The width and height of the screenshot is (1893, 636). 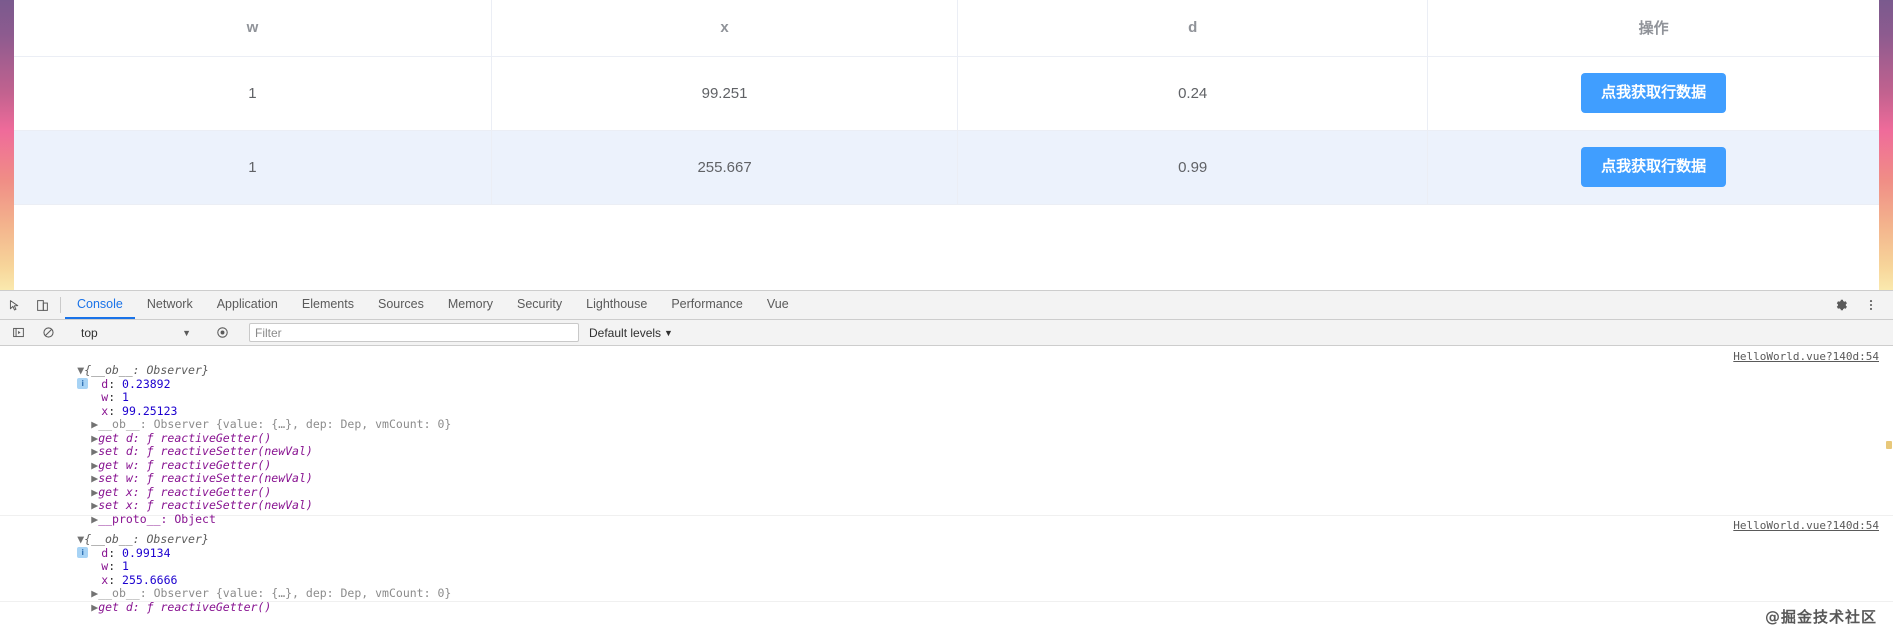 I want to click on object-property: d: 0.23892, so click(x=136, y=383).